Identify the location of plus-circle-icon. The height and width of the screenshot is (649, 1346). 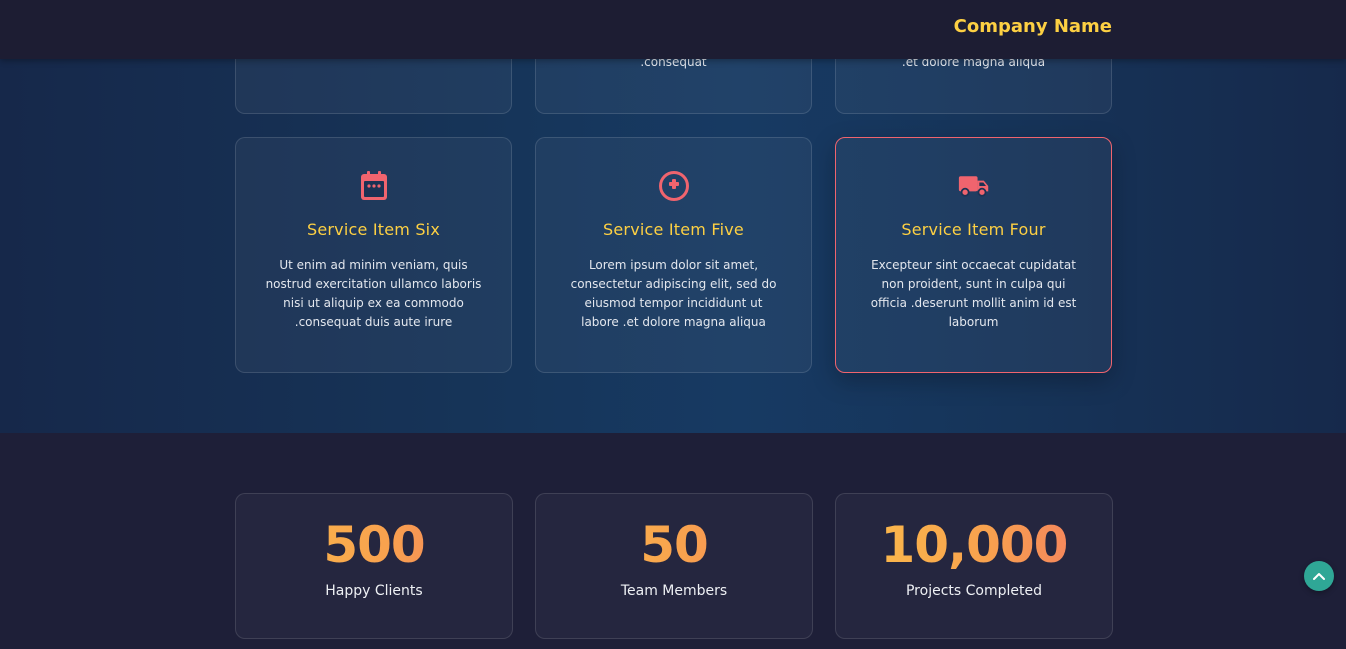
(674, 186).